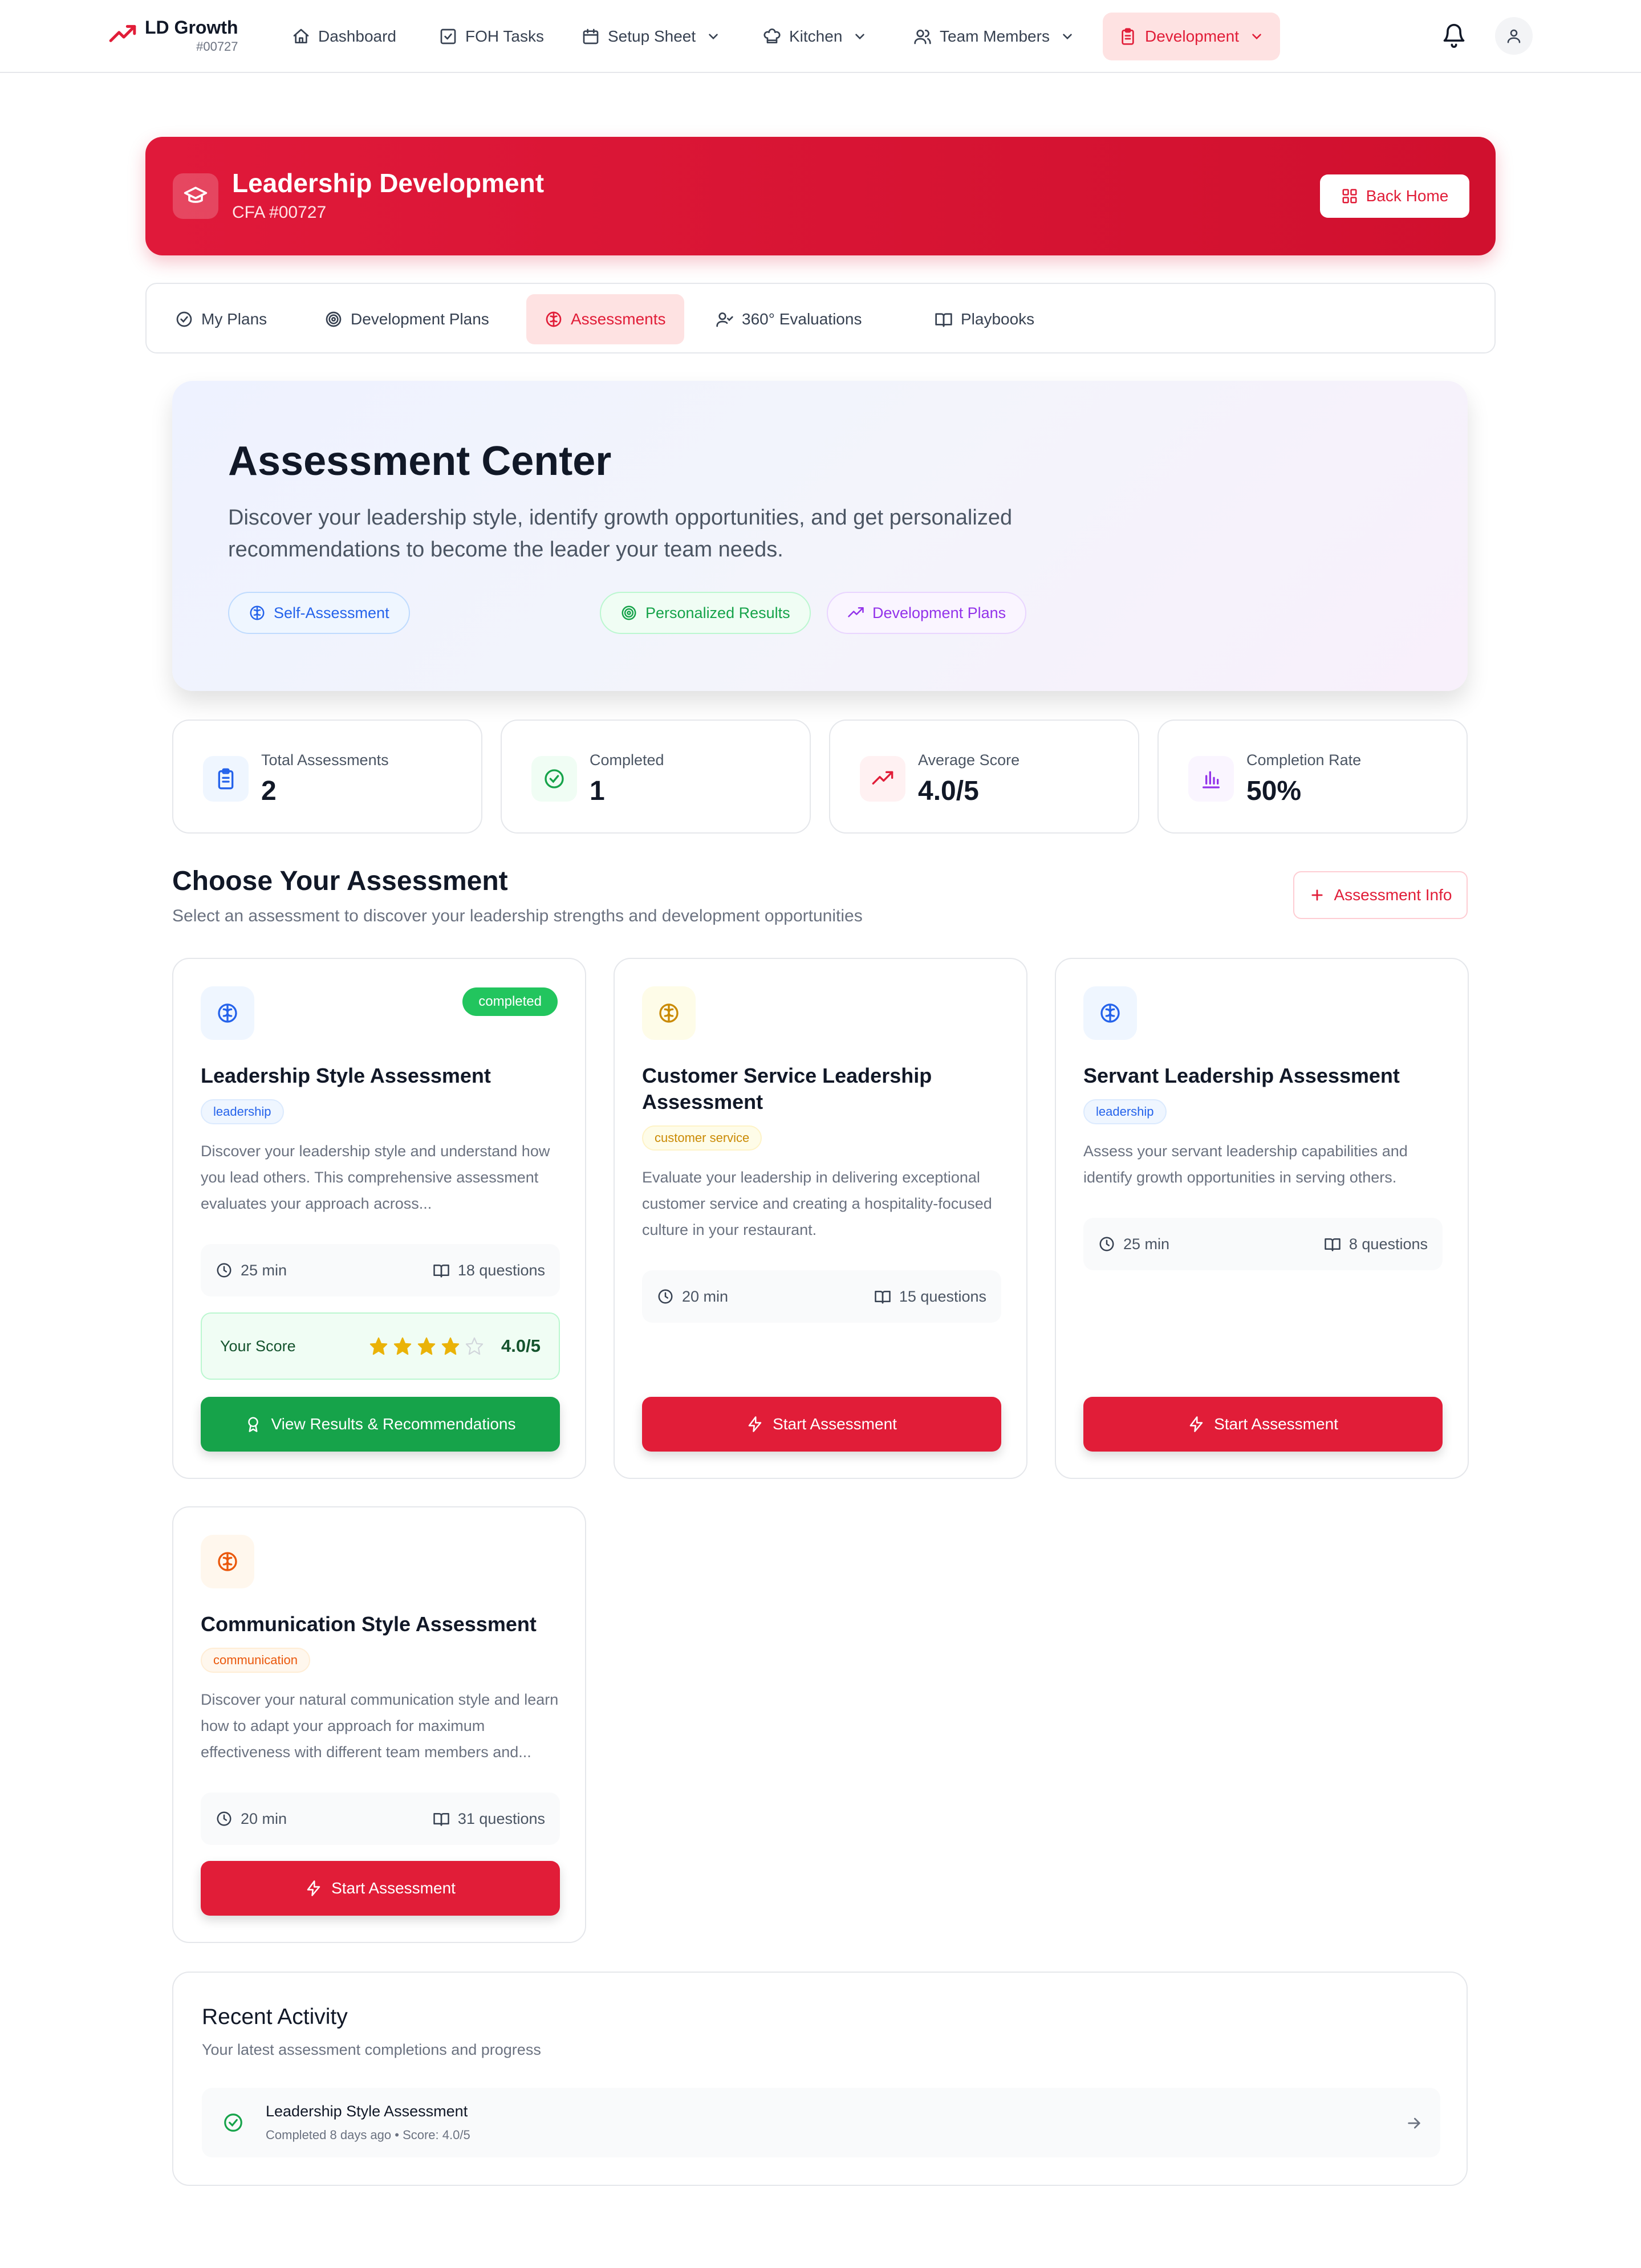  I want to click on user-icon, so click(1514, 36).